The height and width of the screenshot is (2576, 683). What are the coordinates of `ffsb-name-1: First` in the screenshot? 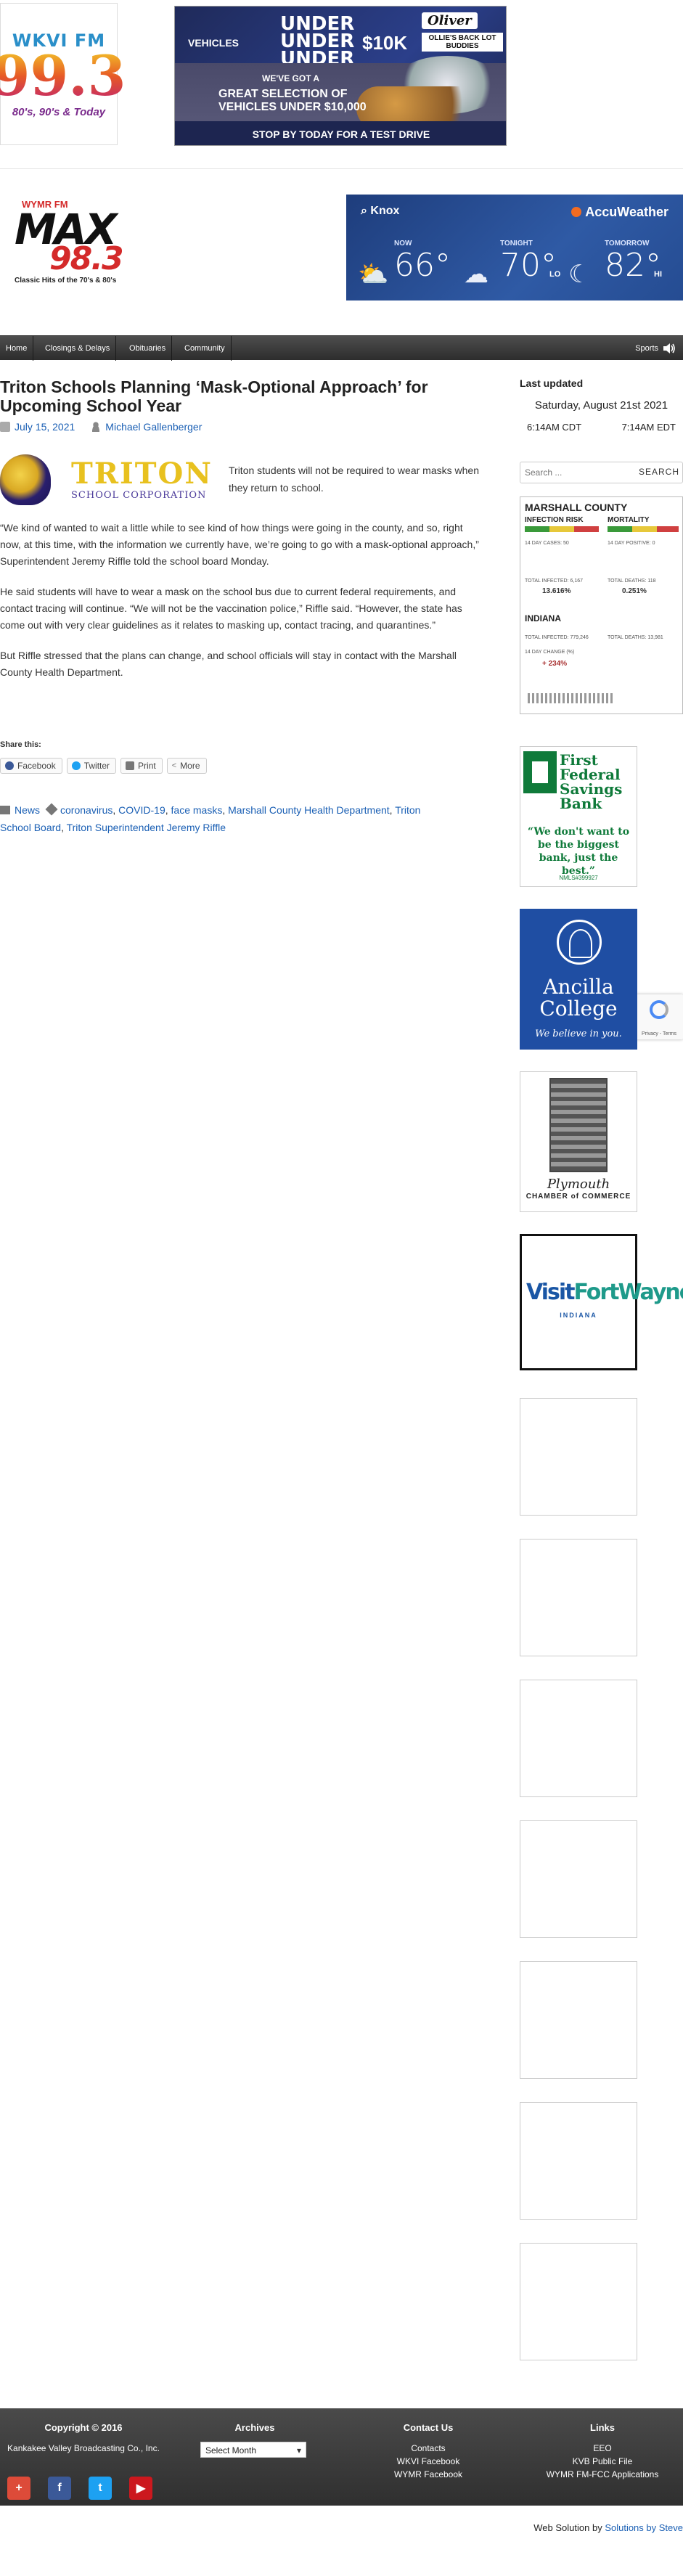 It's located at (579, 760).